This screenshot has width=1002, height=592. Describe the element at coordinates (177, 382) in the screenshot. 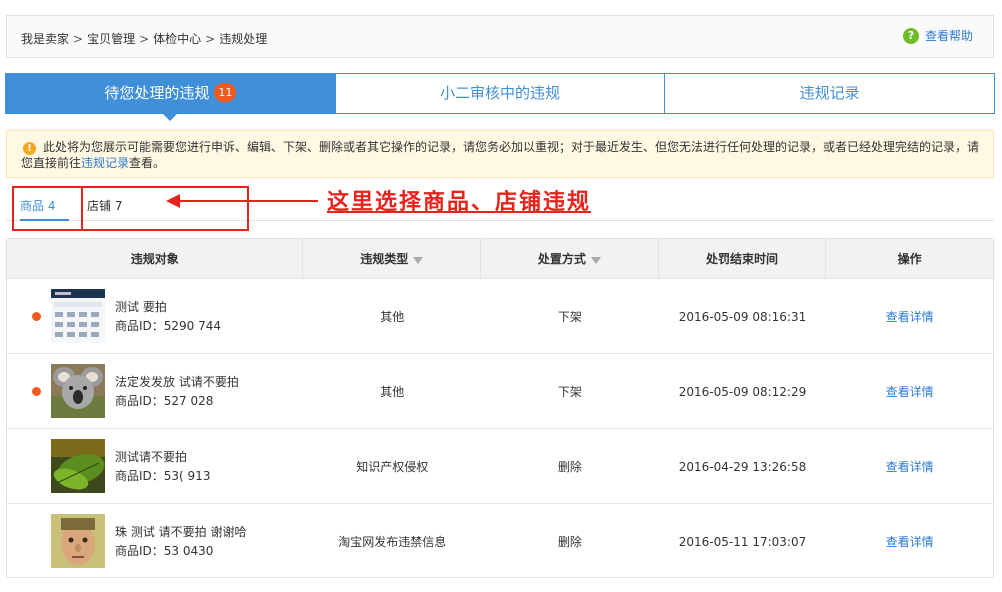

I see `product-title: 法定发发放 试请不要拍` at that location.